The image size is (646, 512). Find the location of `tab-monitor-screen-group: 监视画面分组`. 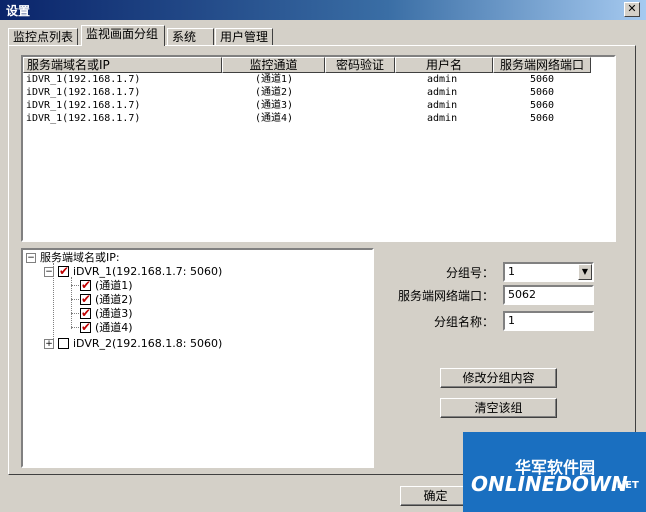

tab-monitor-screen-group: 监视画面分组 is located at coordinates (123, 35).